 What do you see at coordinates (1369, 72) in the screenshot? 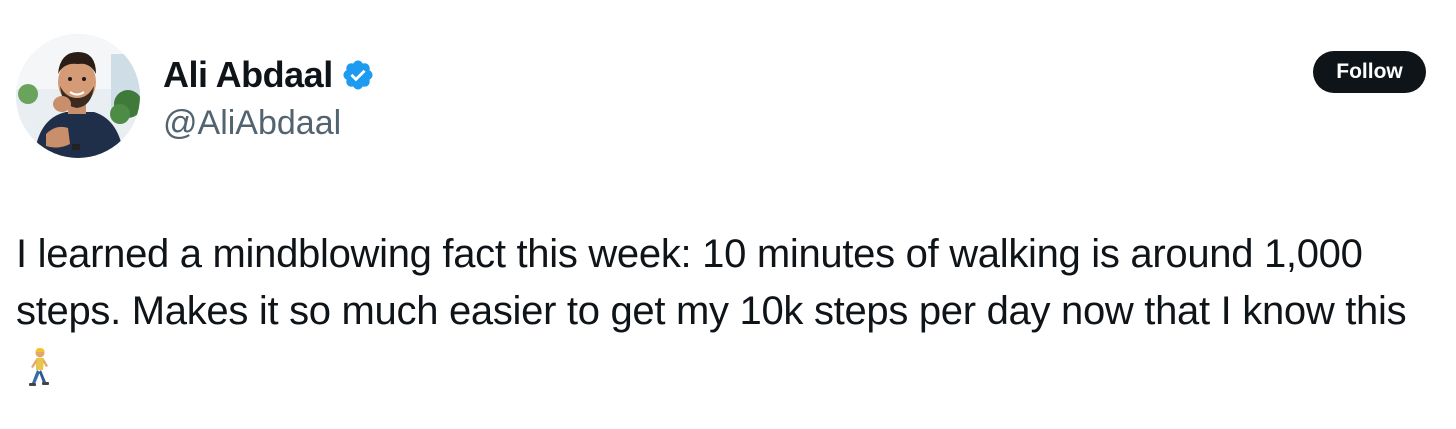
I see `follow-button: Follow` at bounding box center [1369, 72].